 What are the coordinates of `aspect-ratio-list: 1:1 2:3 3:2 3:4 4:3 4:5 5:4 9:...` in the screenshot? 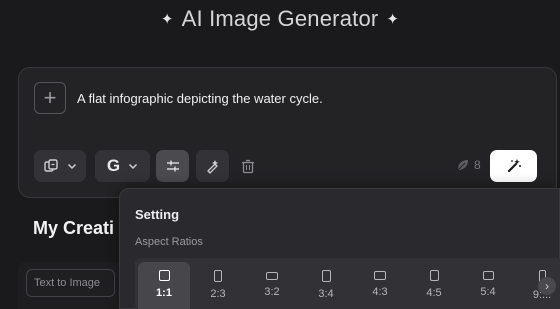 It's located at (347, 283).